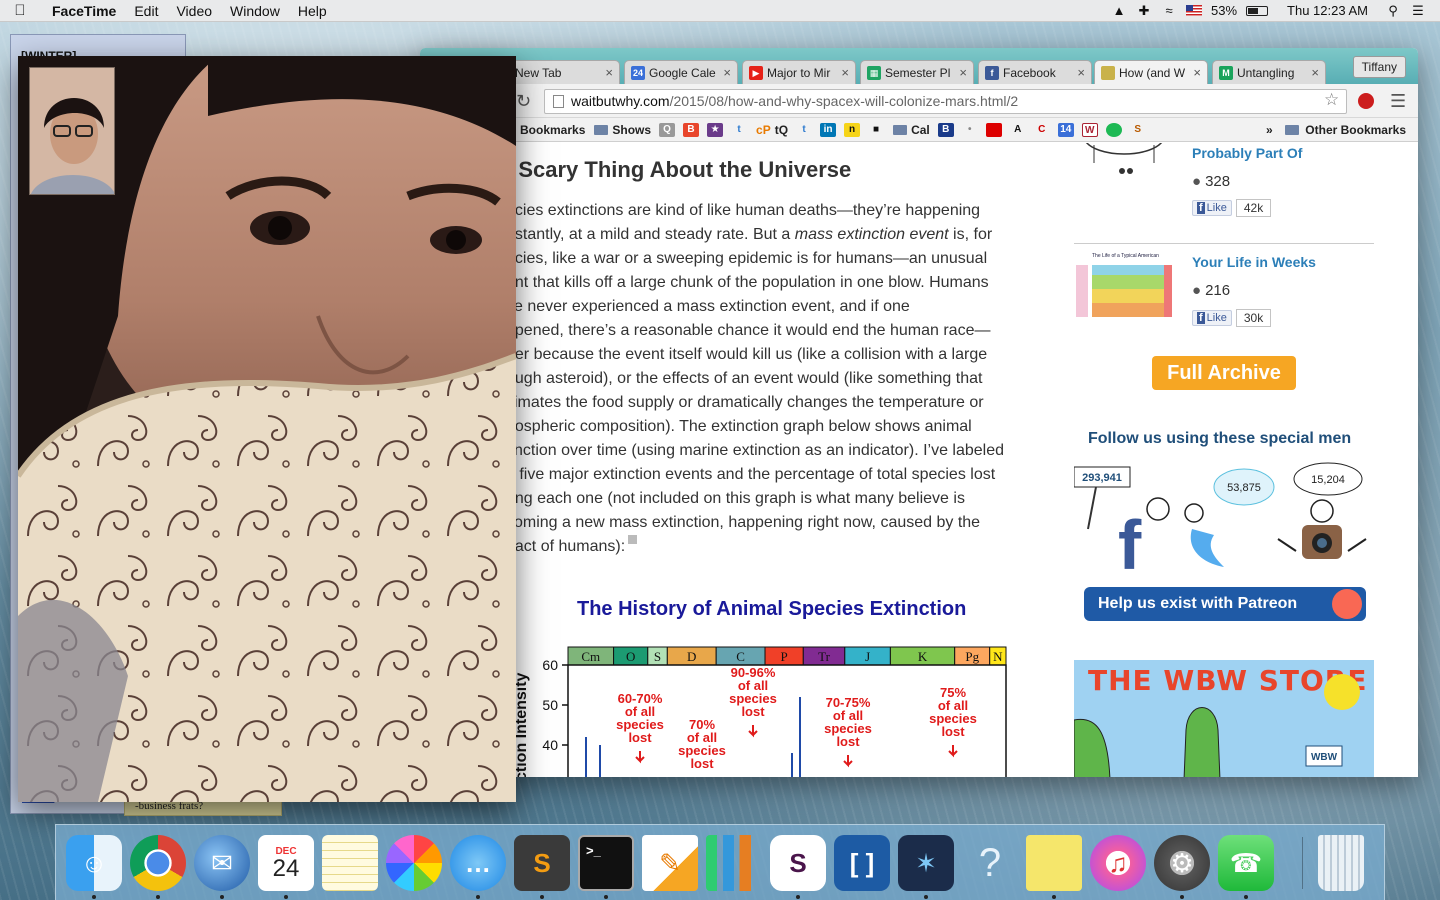 Image resolution: width=1440 pixels, height=900 pixels. I want to click on stickies-app-icon, so click(1054, 863).